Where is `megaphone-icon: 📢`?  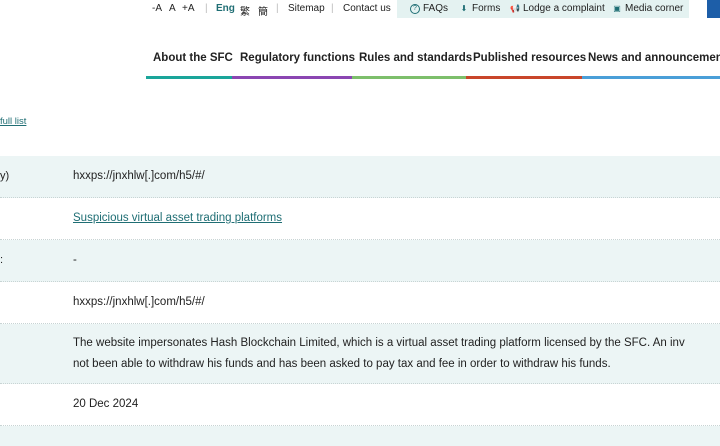
megaphone-icon: 📢 is located at coordinates (515, 8).